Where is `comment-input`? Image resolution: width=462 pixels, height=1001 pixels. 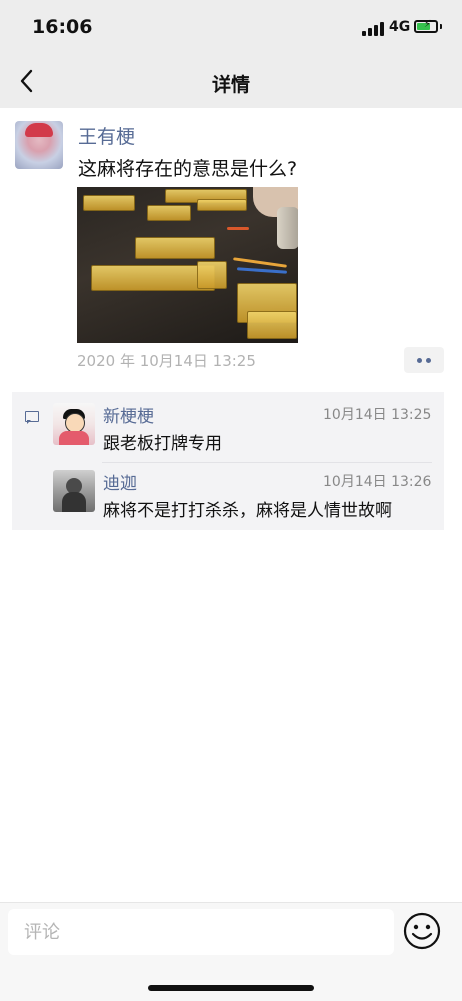
comment-input is located at coordinates (201, 932).